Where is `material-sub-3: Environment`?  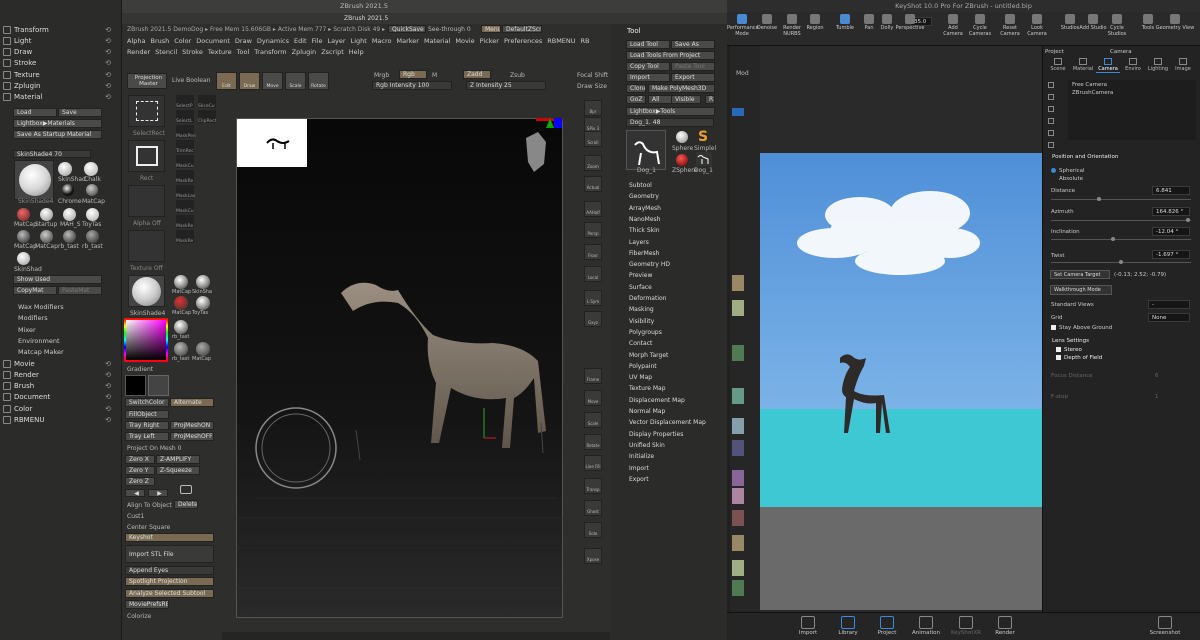 material-sub-3: Environment is located at coordinates (39, 341).